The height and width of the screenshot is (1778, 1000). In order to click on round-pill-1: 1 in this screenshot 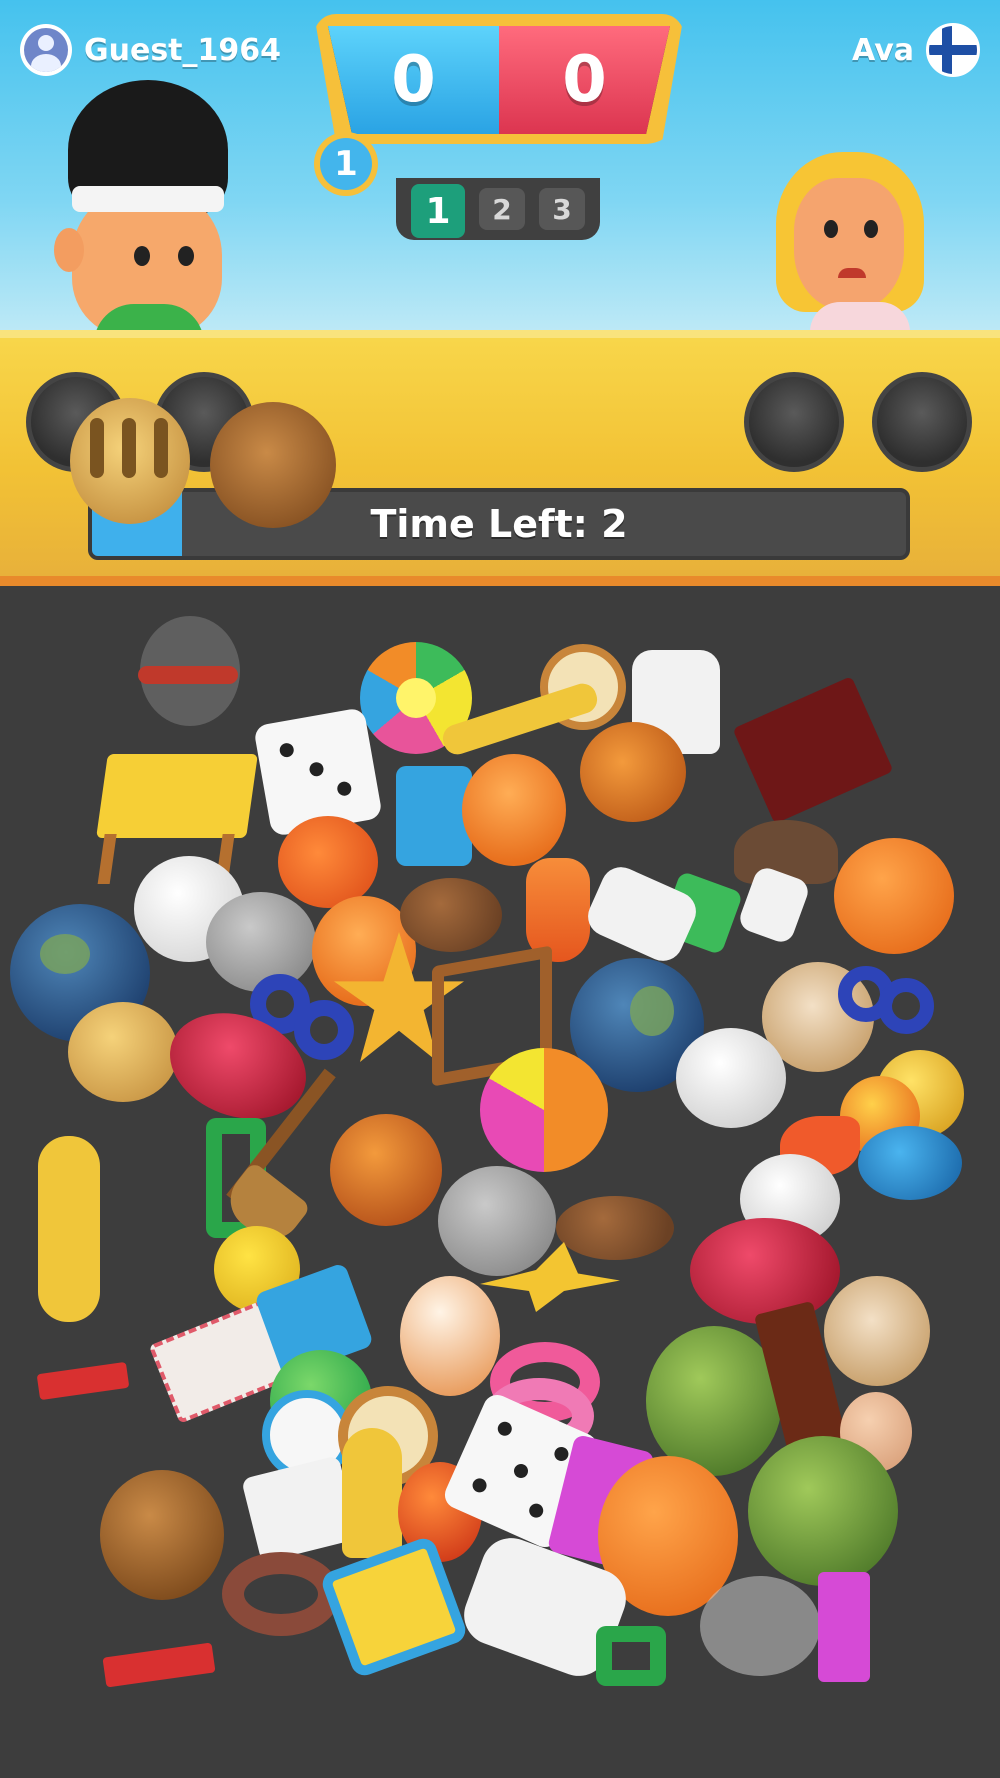, I will do `click(438, 211)`.